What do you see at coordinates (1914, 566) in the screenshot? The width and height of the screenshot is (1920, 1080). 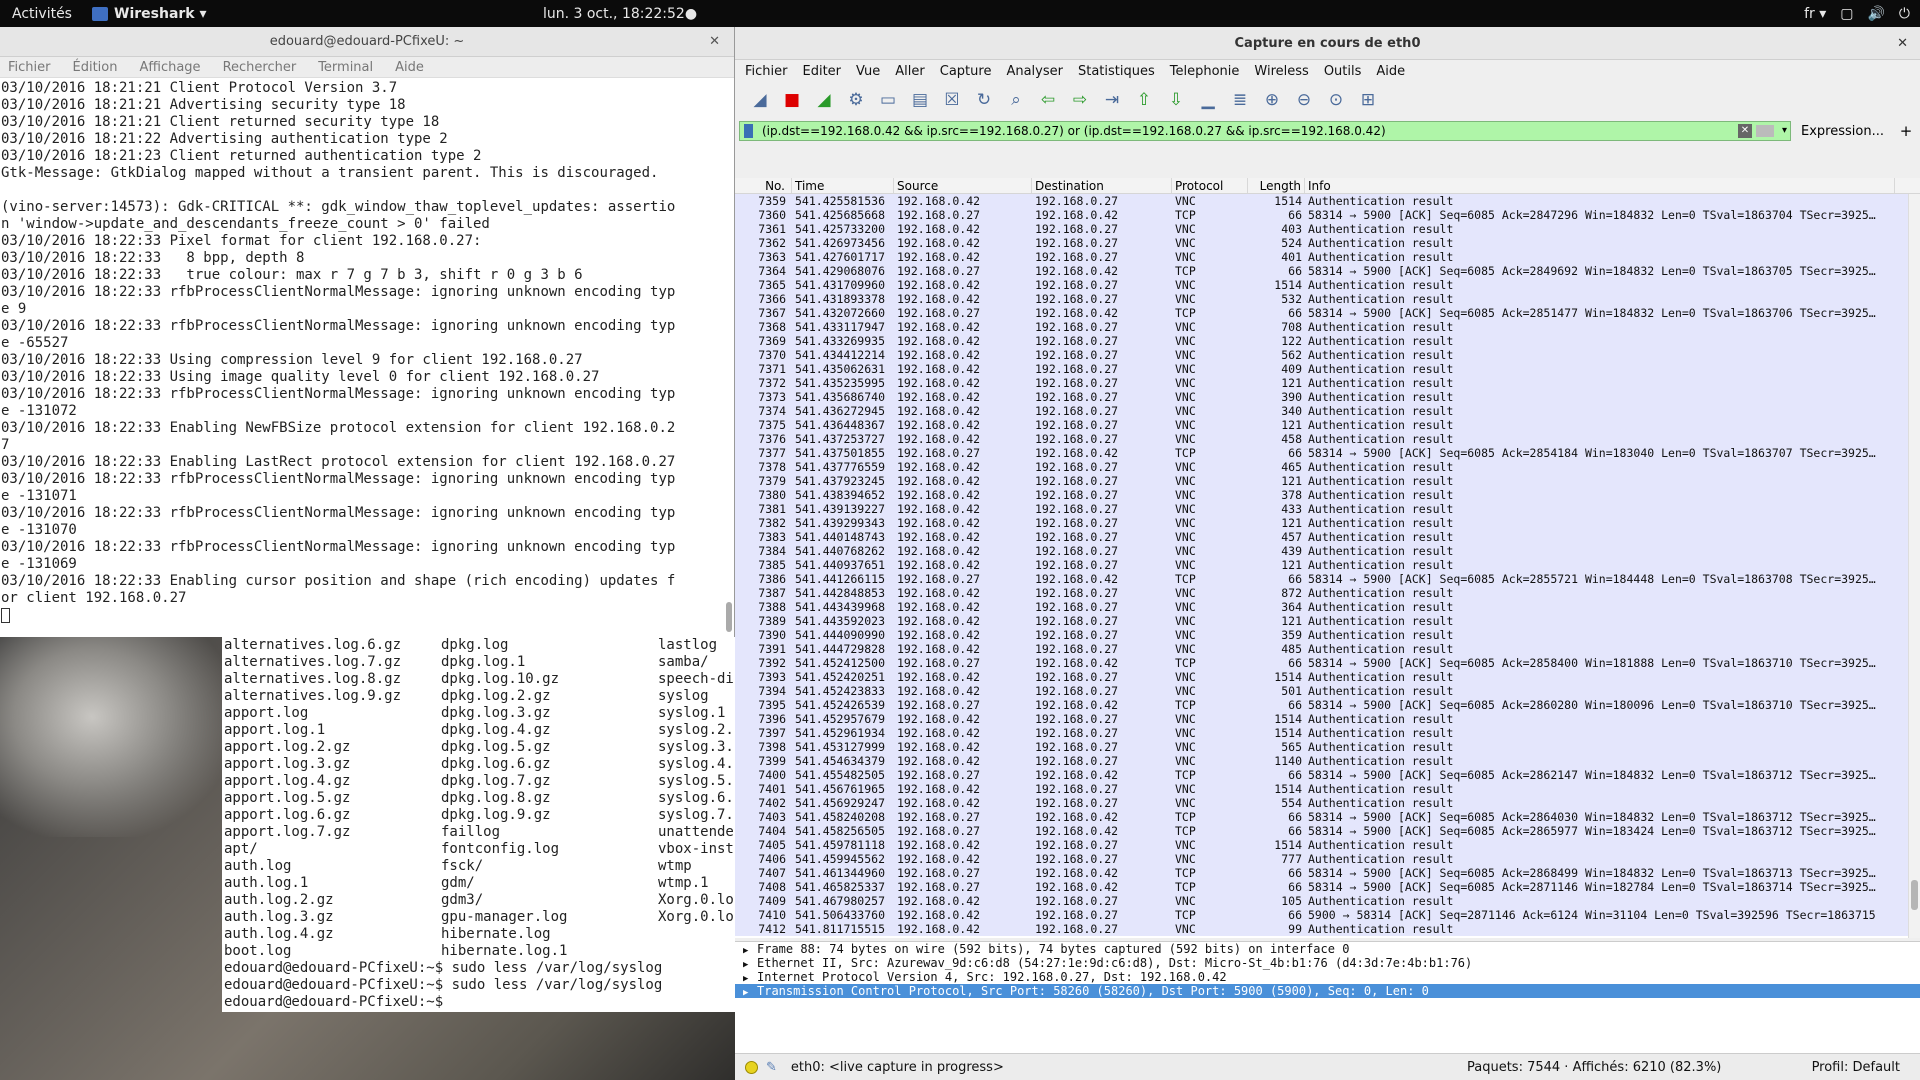 I see `packet-list-scrollbar` at bounding box center [1914, 566].